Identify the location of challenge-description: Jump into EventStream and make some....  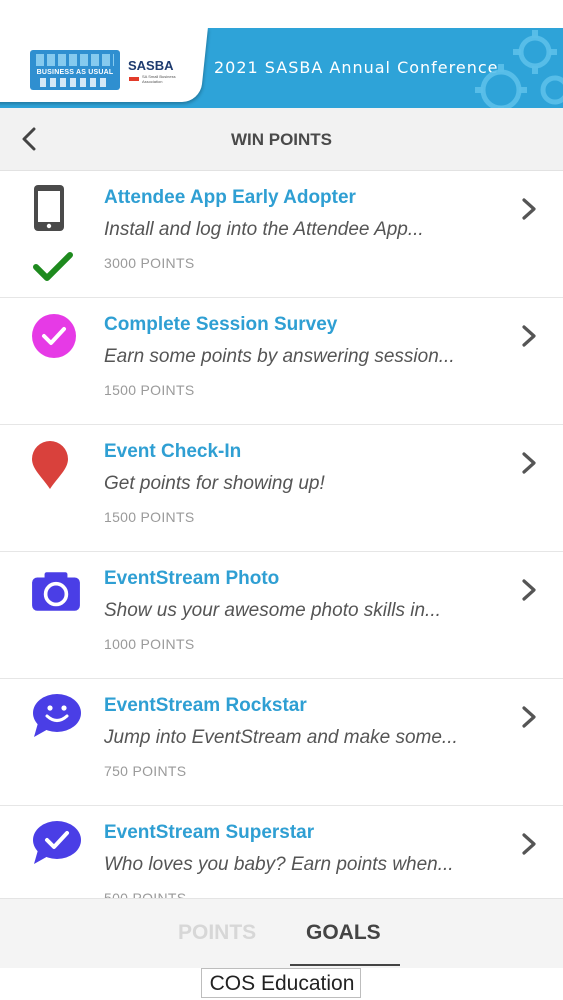
(281, 737).